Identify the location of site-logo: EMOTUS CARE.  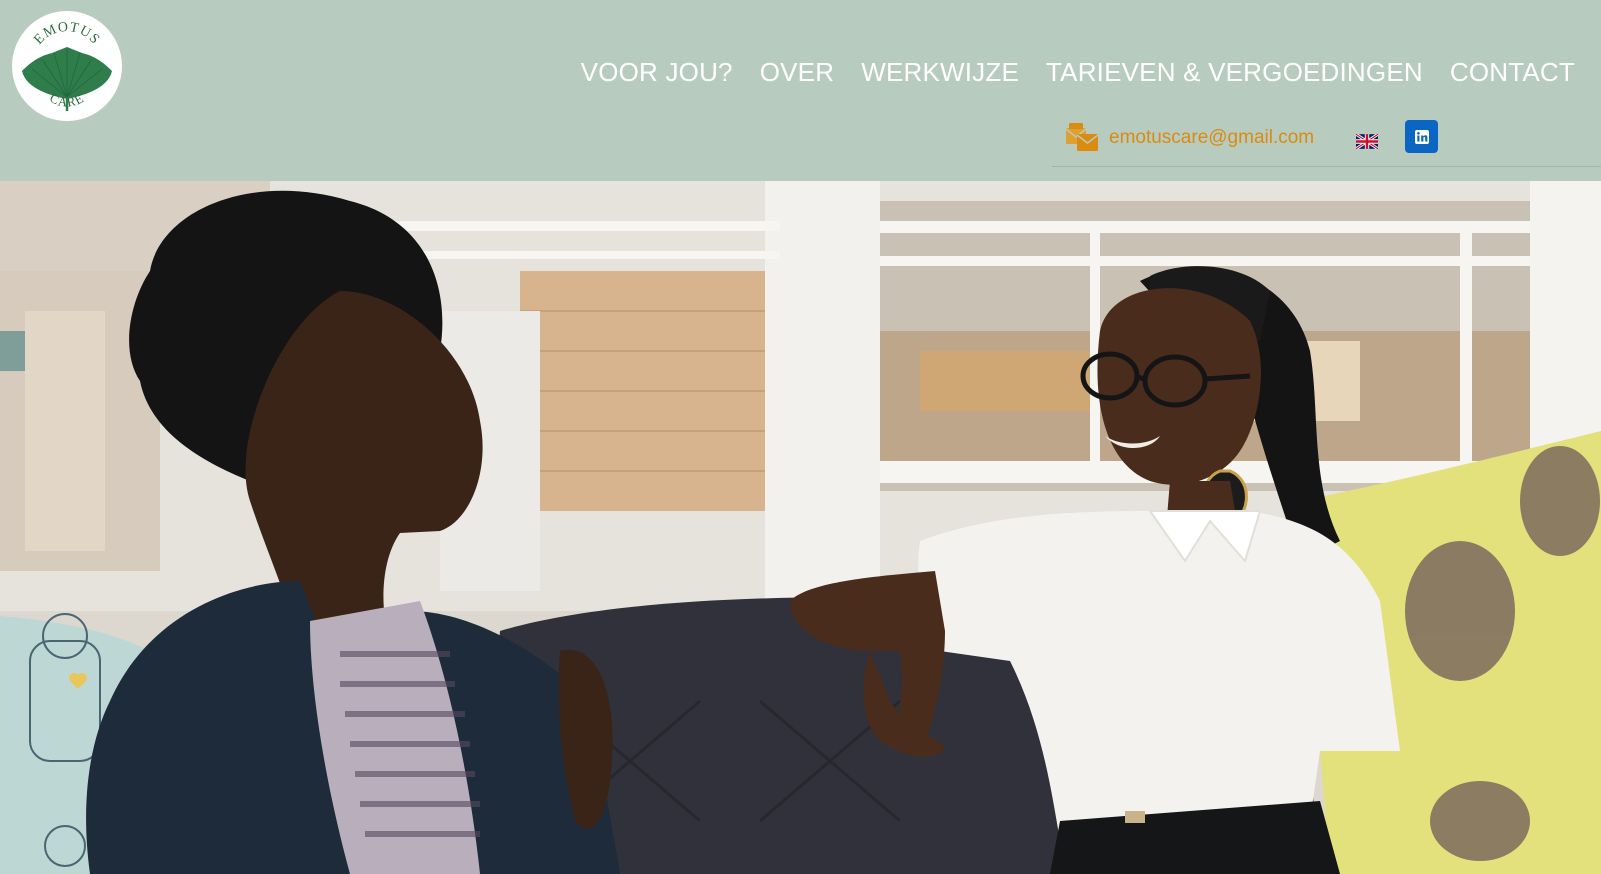
(67, 66).